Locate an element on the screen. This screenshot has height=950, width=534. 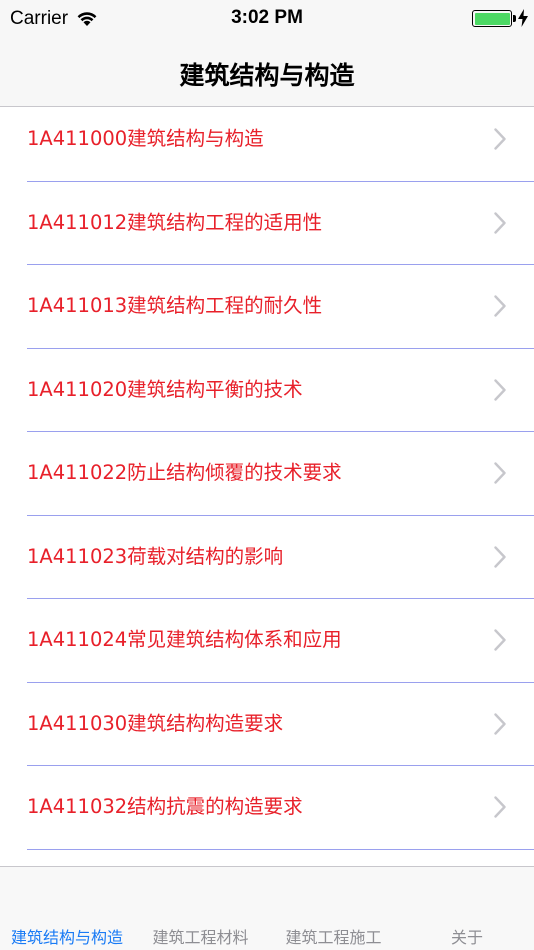
list-item-label: 1A411024常见建筑结构体系和应用 is located at coordinates (184, 639).